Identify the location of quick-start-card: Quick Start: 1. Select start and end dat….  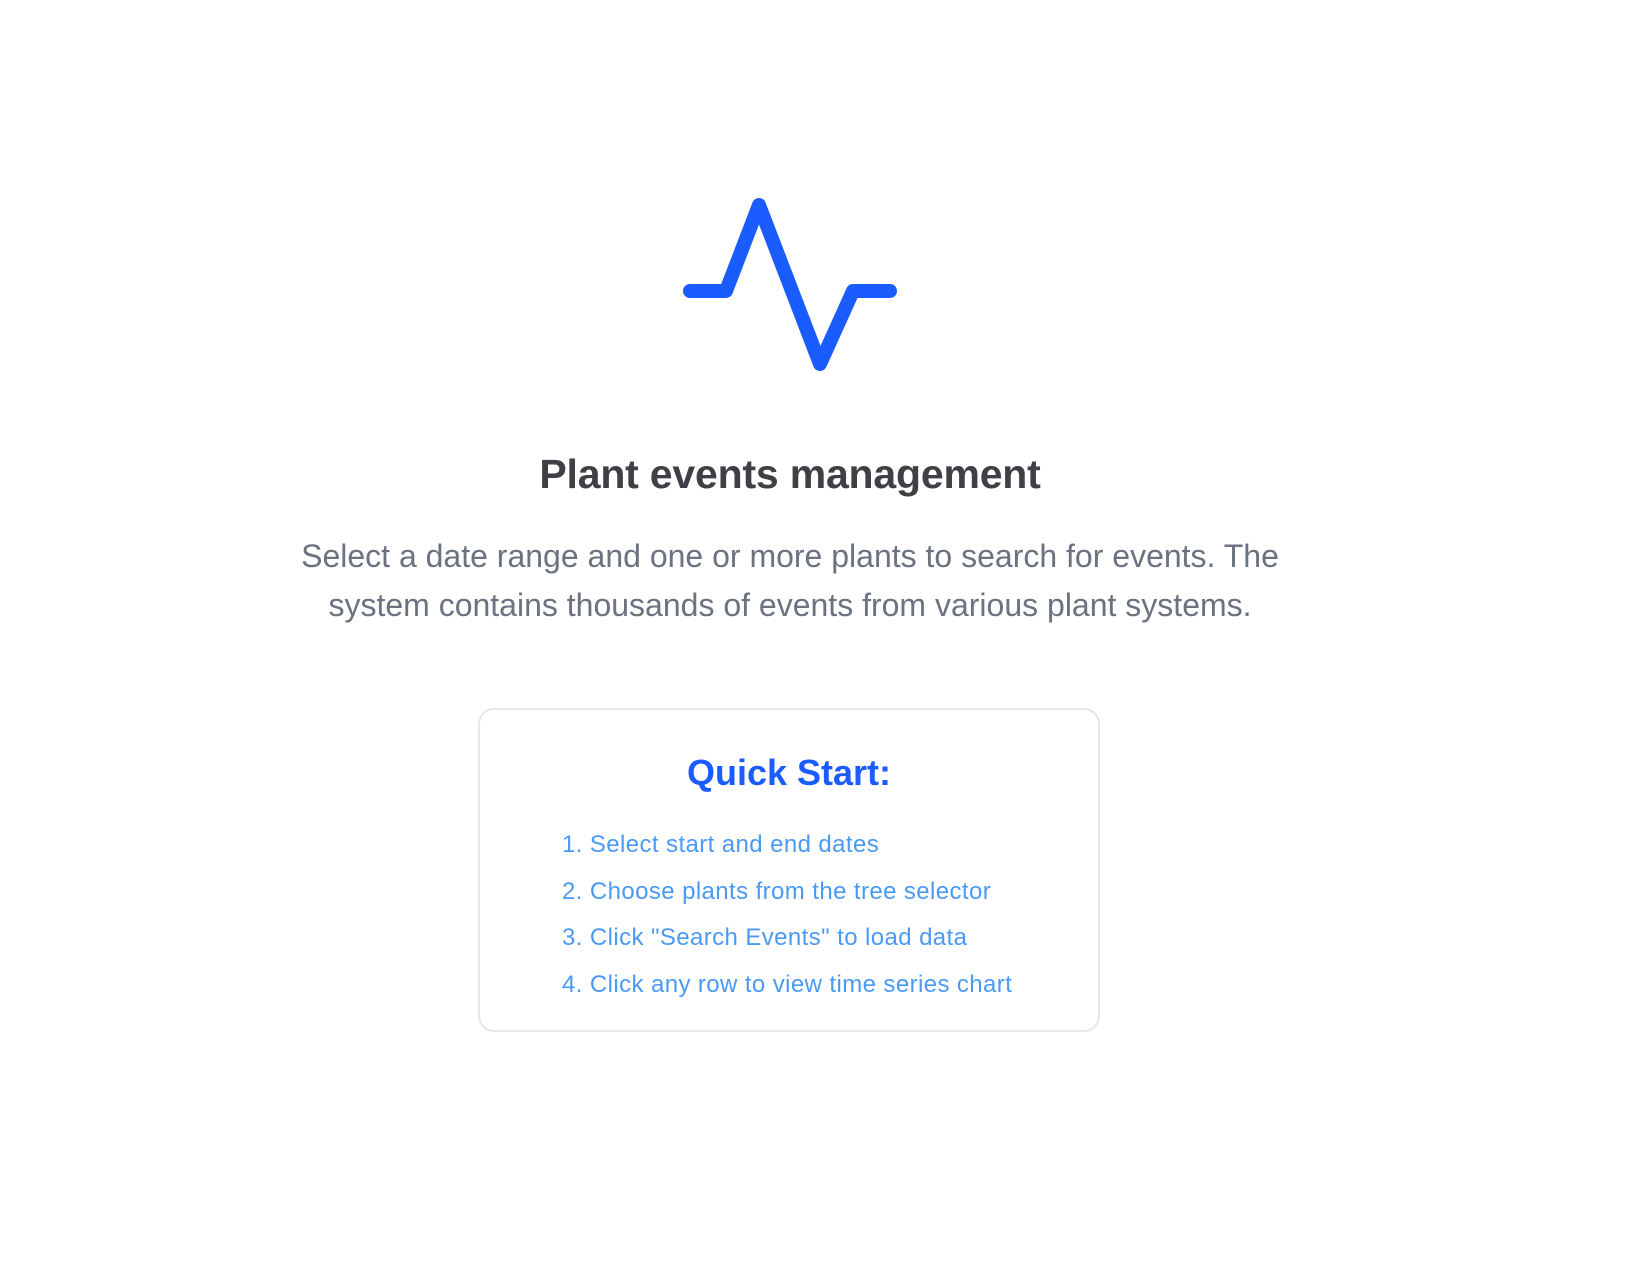
(789, 870).